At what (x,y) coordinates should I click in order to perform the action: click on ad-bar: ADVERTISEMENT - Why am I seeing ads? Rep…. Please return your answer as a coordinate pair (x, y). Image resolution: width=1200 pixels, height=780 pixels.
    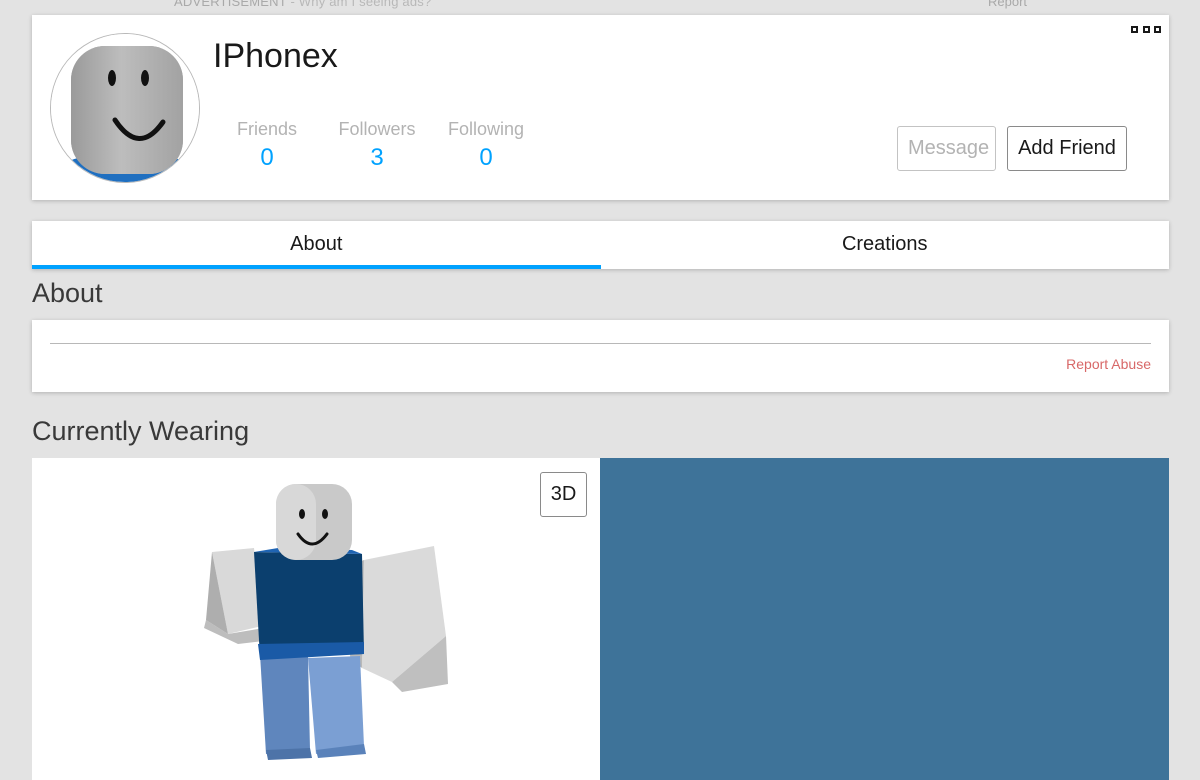
    Looking at the image, I should click on (600, 5).